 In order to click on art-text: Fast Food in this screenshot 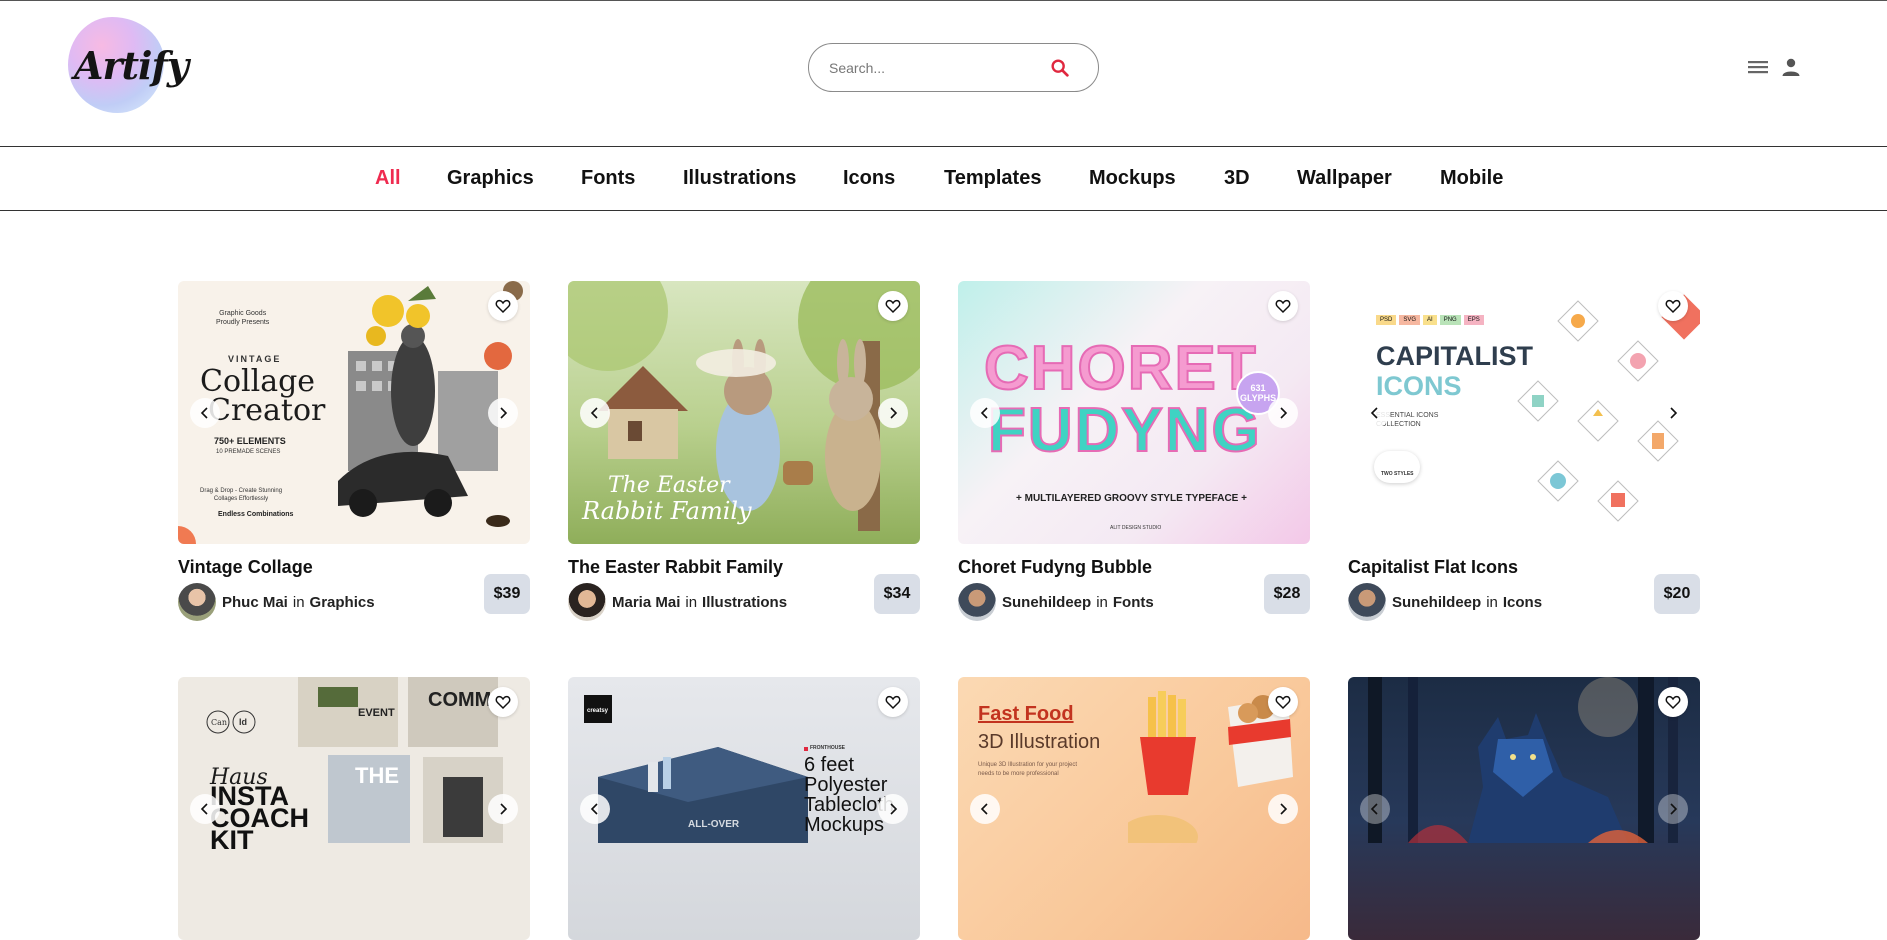, I will do `click(1026, 714)`.